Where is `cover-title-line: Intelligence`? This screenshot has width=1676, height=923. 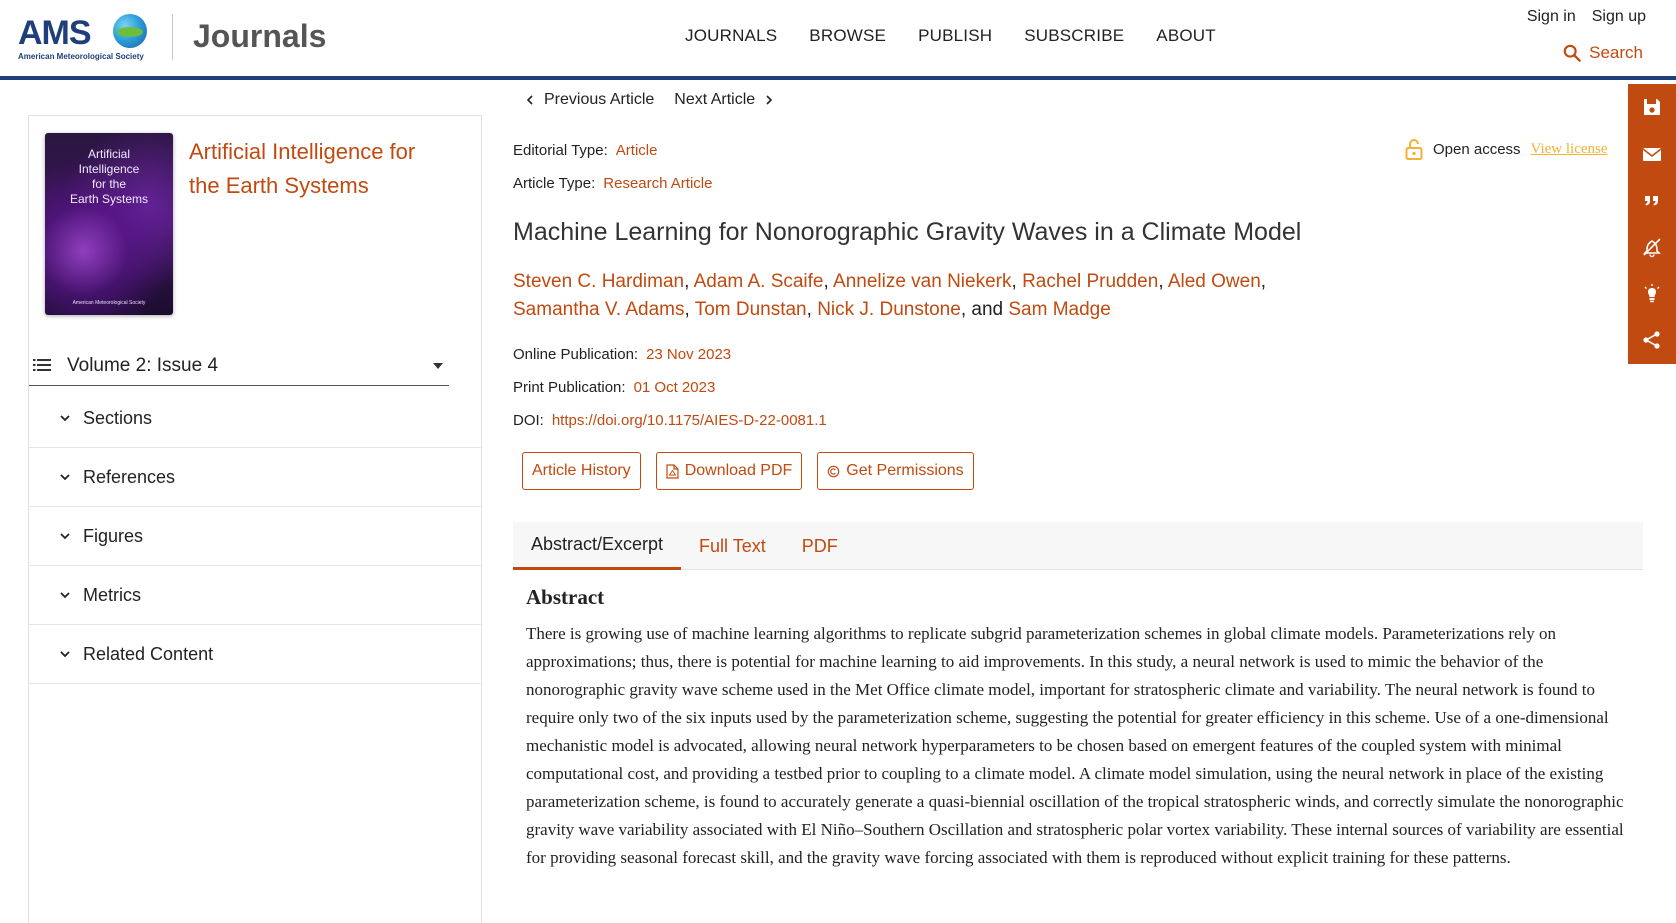
cover-title-line: Intelligence is located at coordinates (109, 169).